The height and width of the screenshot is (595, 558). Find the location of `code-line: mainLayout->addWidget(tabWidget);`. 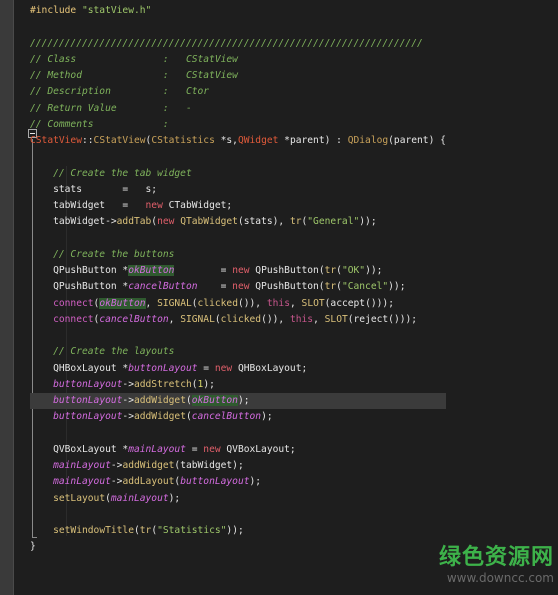

code-line: mainLayout->addWidget(tabWidget); is located at coordinates (238, 466).